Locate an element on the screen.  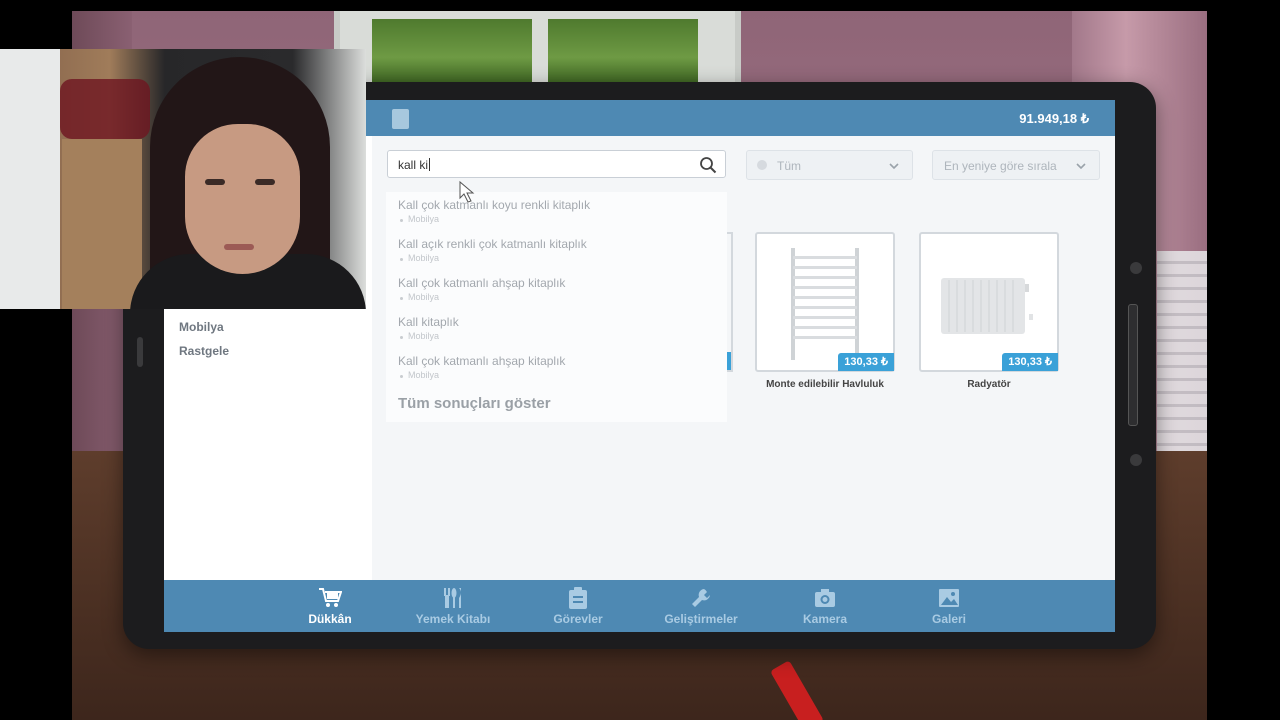
nav-label: Galeri is located at coordinates (949, 619).